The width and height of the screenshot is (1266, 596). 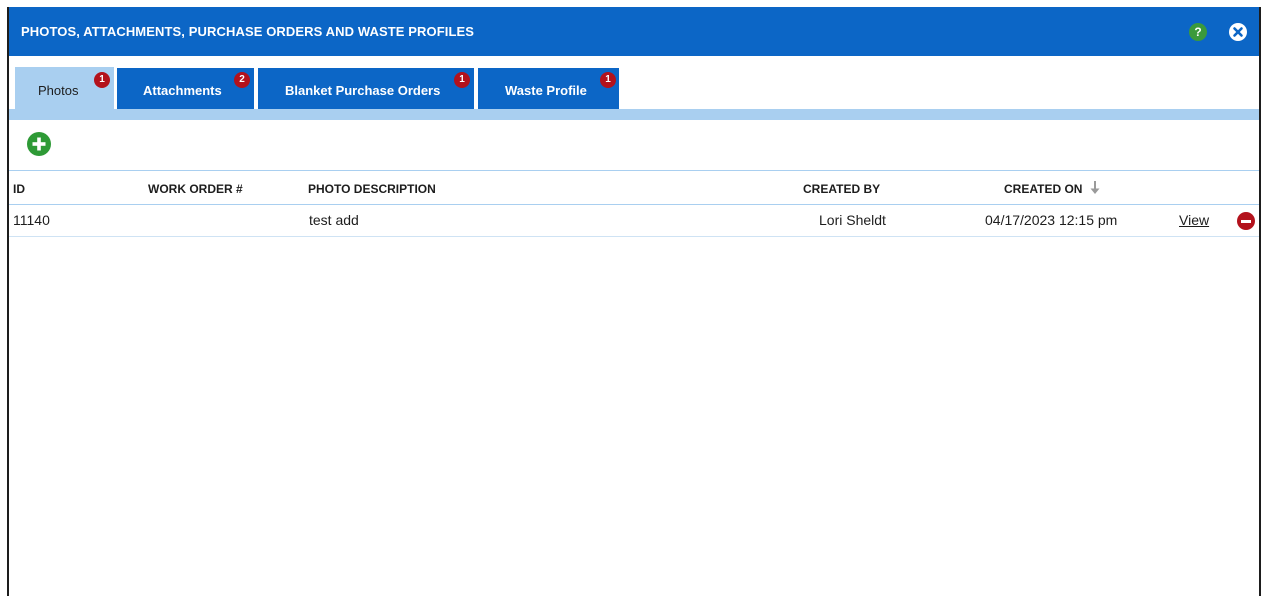 I want to click on tab-photos-badge: 1, so click(x=102, y=80).